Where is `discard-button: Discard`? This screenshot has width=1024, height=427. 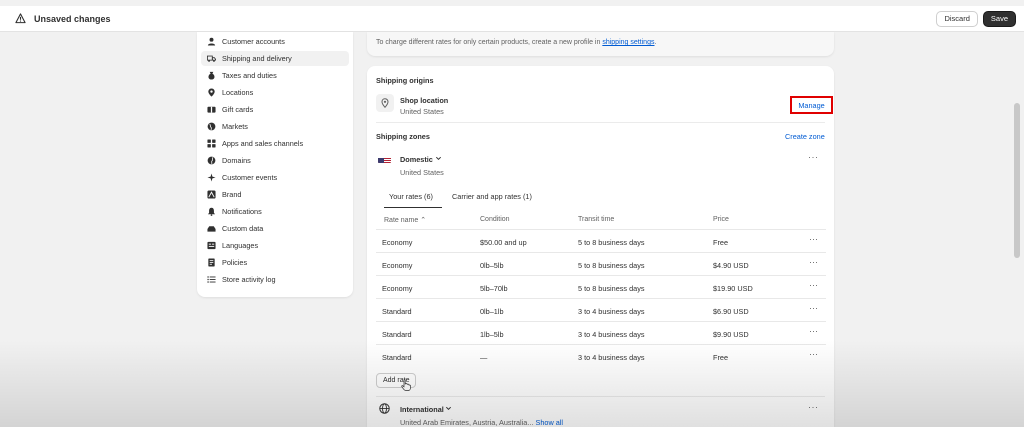
discard-button: Discard is located at coordinates (957, 18).